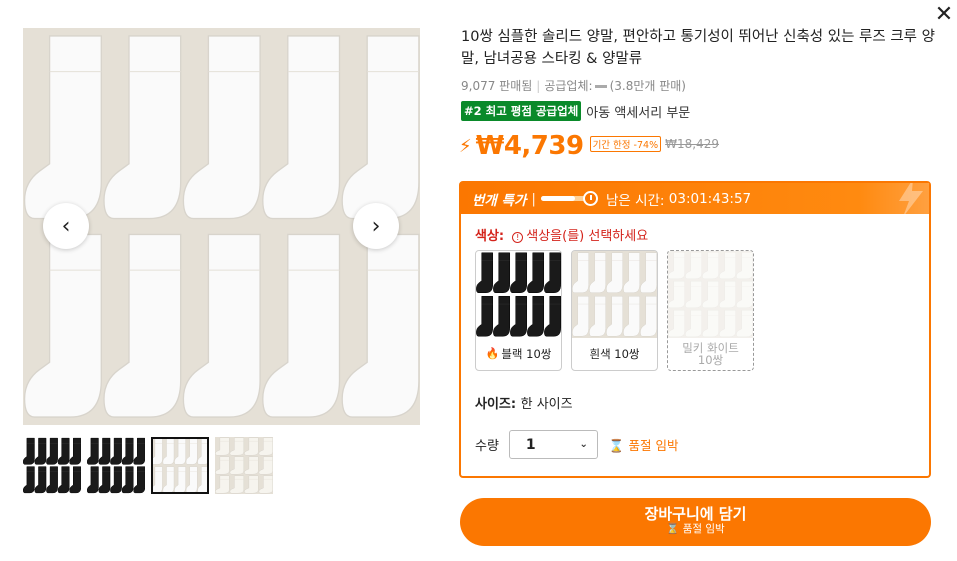  Describe the element at coordinates (180, 465) in the screenshot. I see `thumbnail-white` at that location.